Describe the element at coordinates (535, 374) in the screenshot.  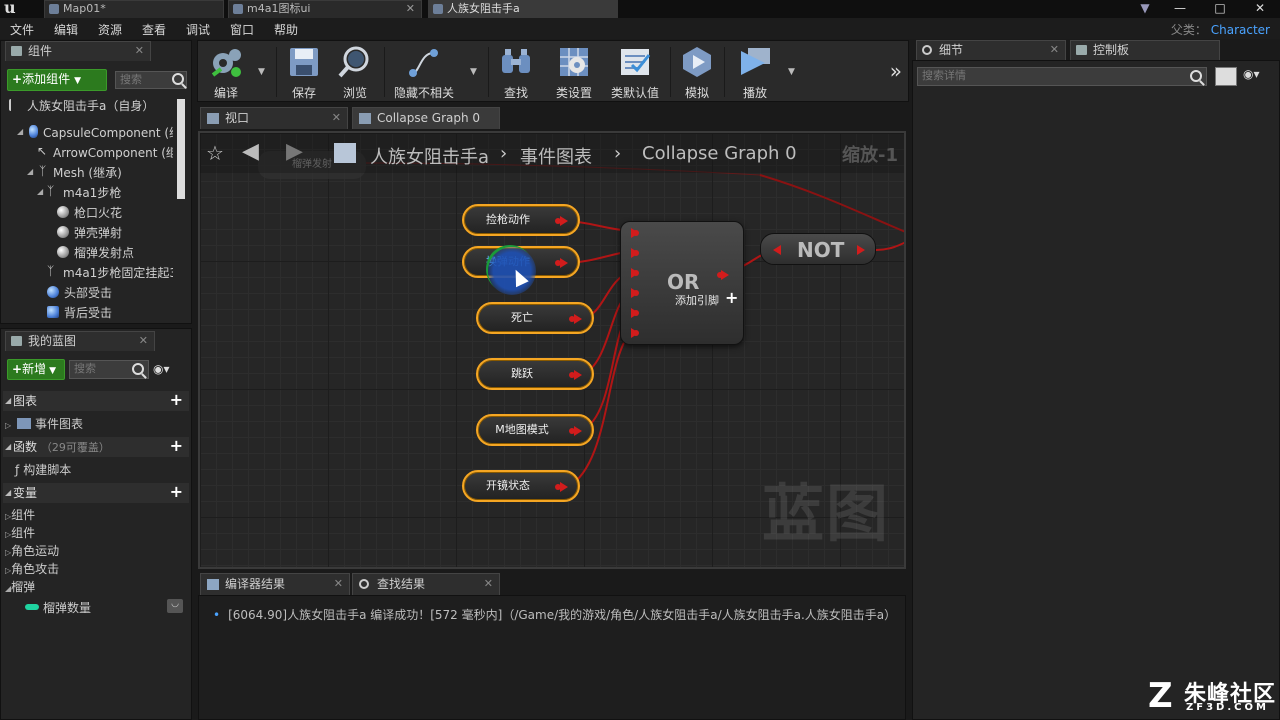
I see `variable-node-jump: 跳跃` at that location.